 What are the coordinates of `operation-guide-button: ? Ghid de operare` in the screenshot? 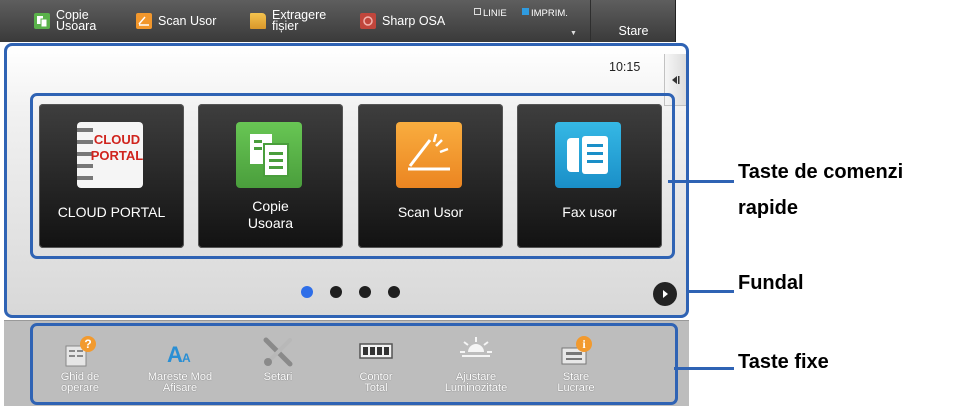 It's located at (80, 366).